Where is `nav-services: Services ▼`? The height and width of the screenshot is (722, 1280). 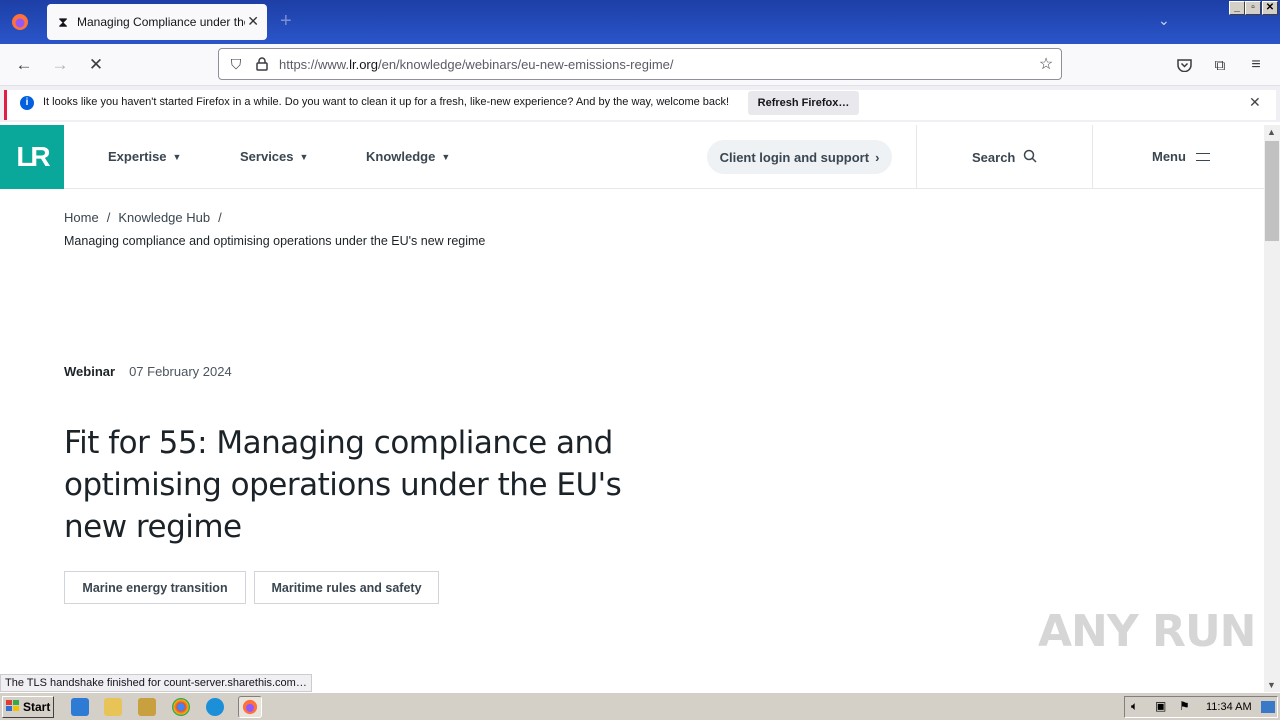 nav-services: Services ▼ is located at coordinates (274, 156).